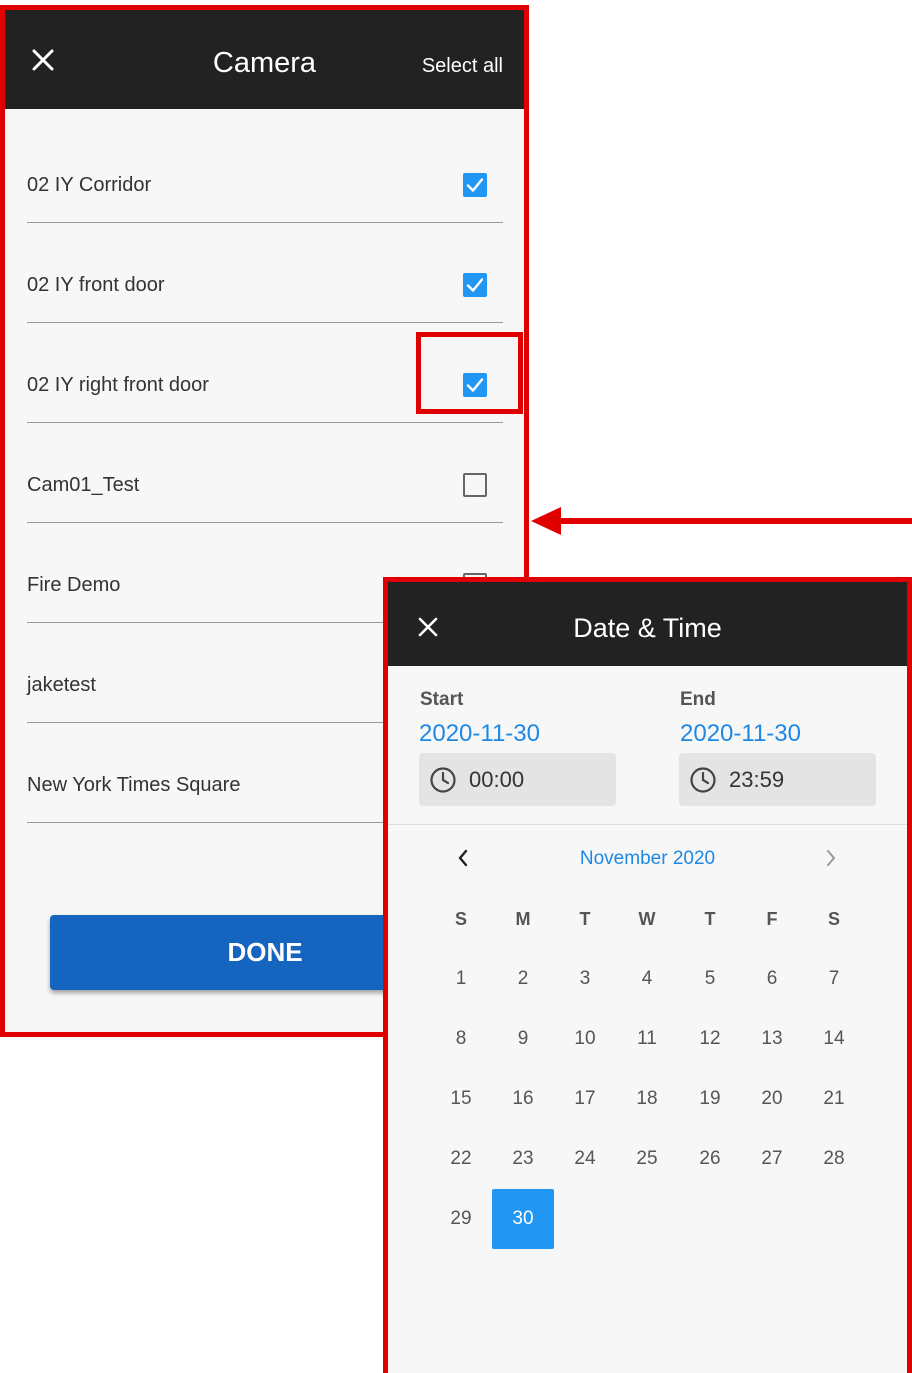 Image resolution: width=912 pixels, height=1373 pixels. What do you see at coordinates (96, 285) in the screenshot?
I see `camera-name: 02 IY front door` at bounding box center [96, 285].